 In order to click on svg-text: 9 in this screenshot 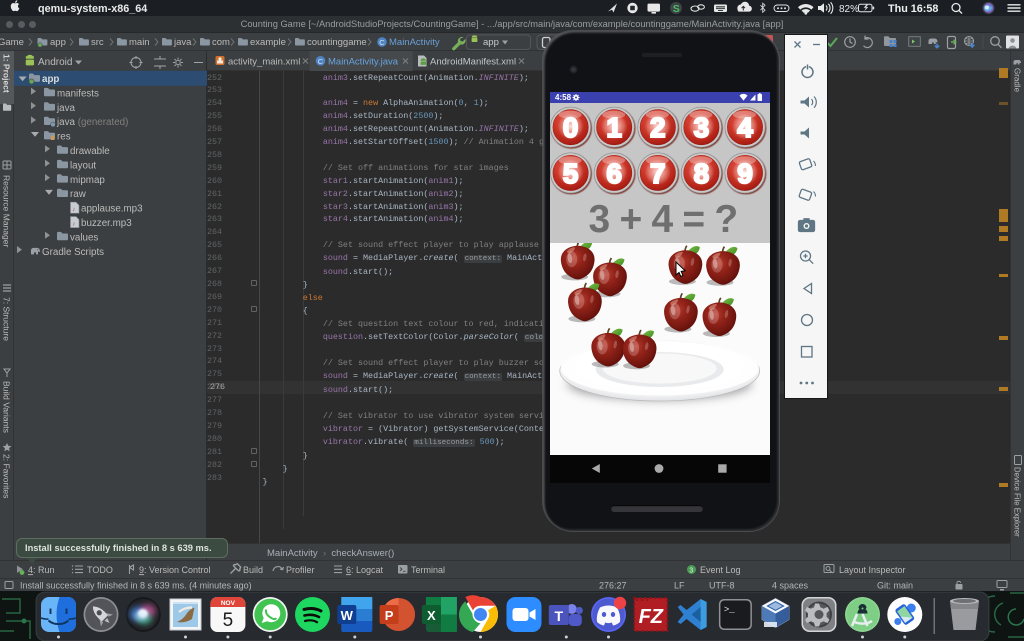, I will do `click(745, 172)`.